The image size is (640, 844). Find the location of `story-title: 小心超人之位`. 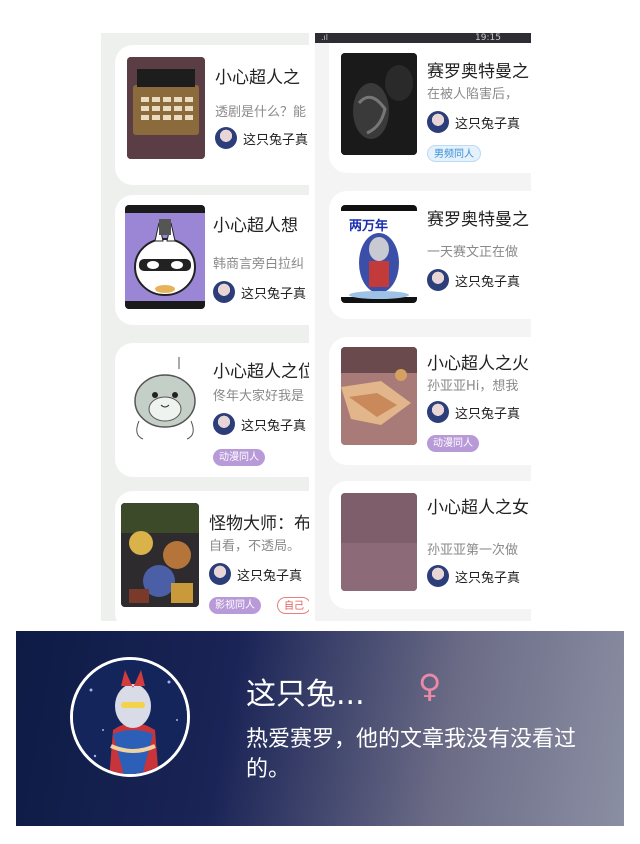

story-title: 小心超人之位 is located at coordinates (261, 372).